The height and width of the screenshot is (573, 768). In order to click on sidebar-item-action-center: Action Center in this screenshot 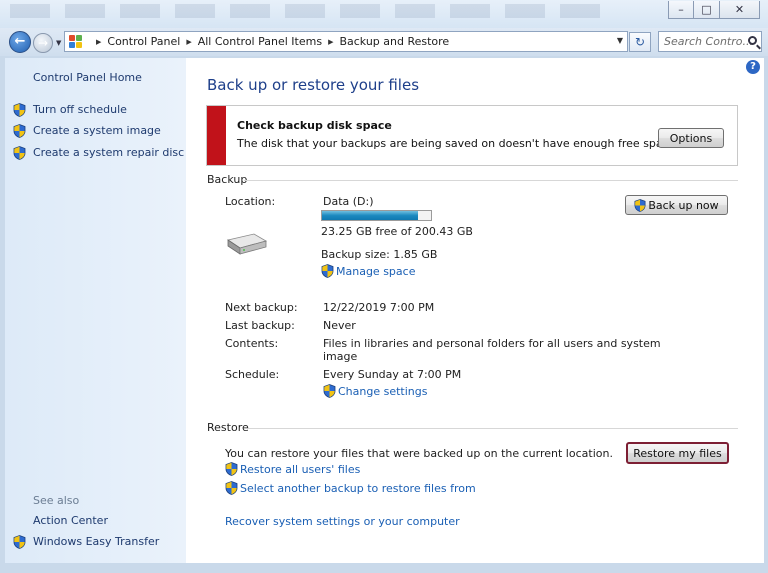, I will do `click(70, 520)`.